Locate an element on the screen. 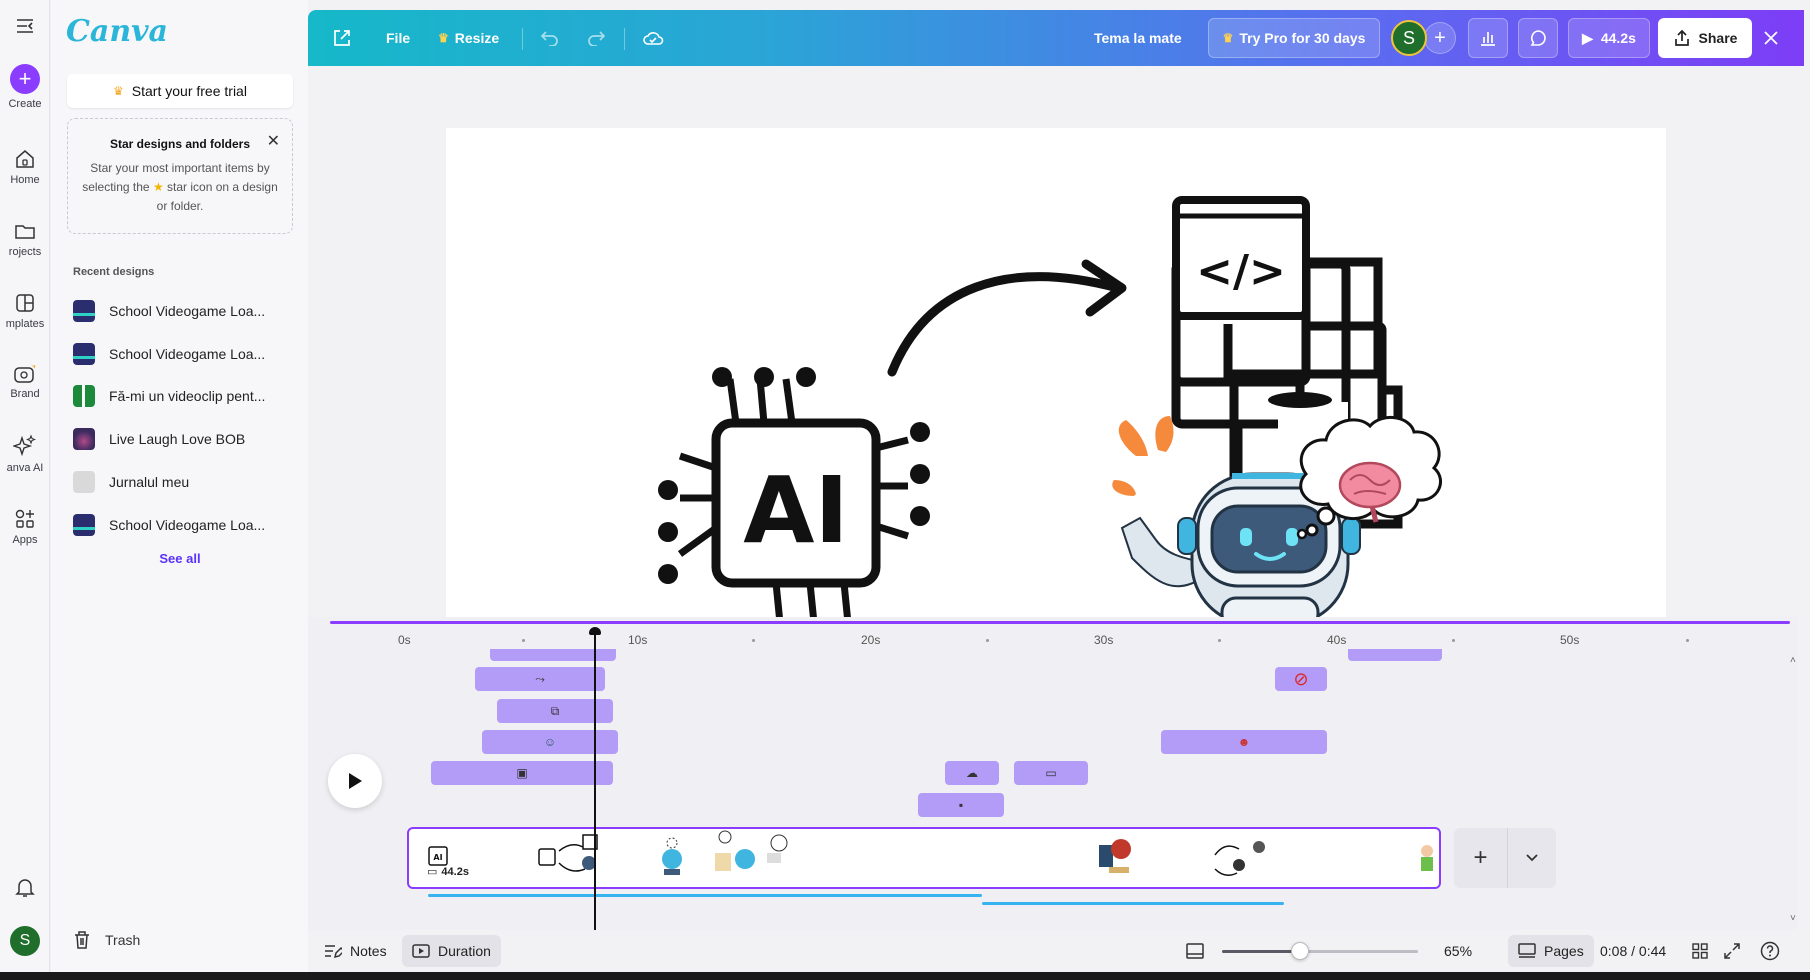  image-icon: ▪ is located at coordinates (961, 805).